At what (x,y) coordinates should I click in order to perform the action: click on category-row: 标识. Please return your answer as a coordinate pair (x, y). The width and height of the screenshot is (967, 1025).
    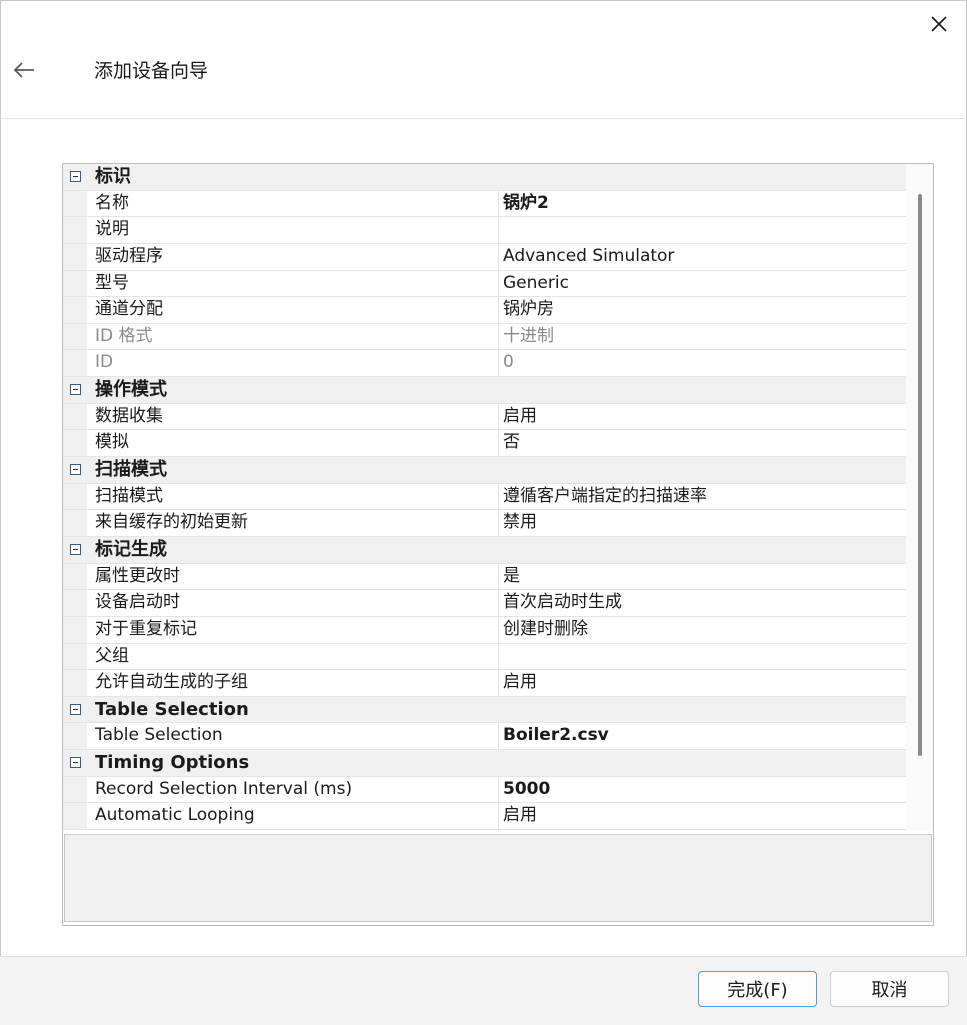
    Looking at the image, I should click on (484, 177).